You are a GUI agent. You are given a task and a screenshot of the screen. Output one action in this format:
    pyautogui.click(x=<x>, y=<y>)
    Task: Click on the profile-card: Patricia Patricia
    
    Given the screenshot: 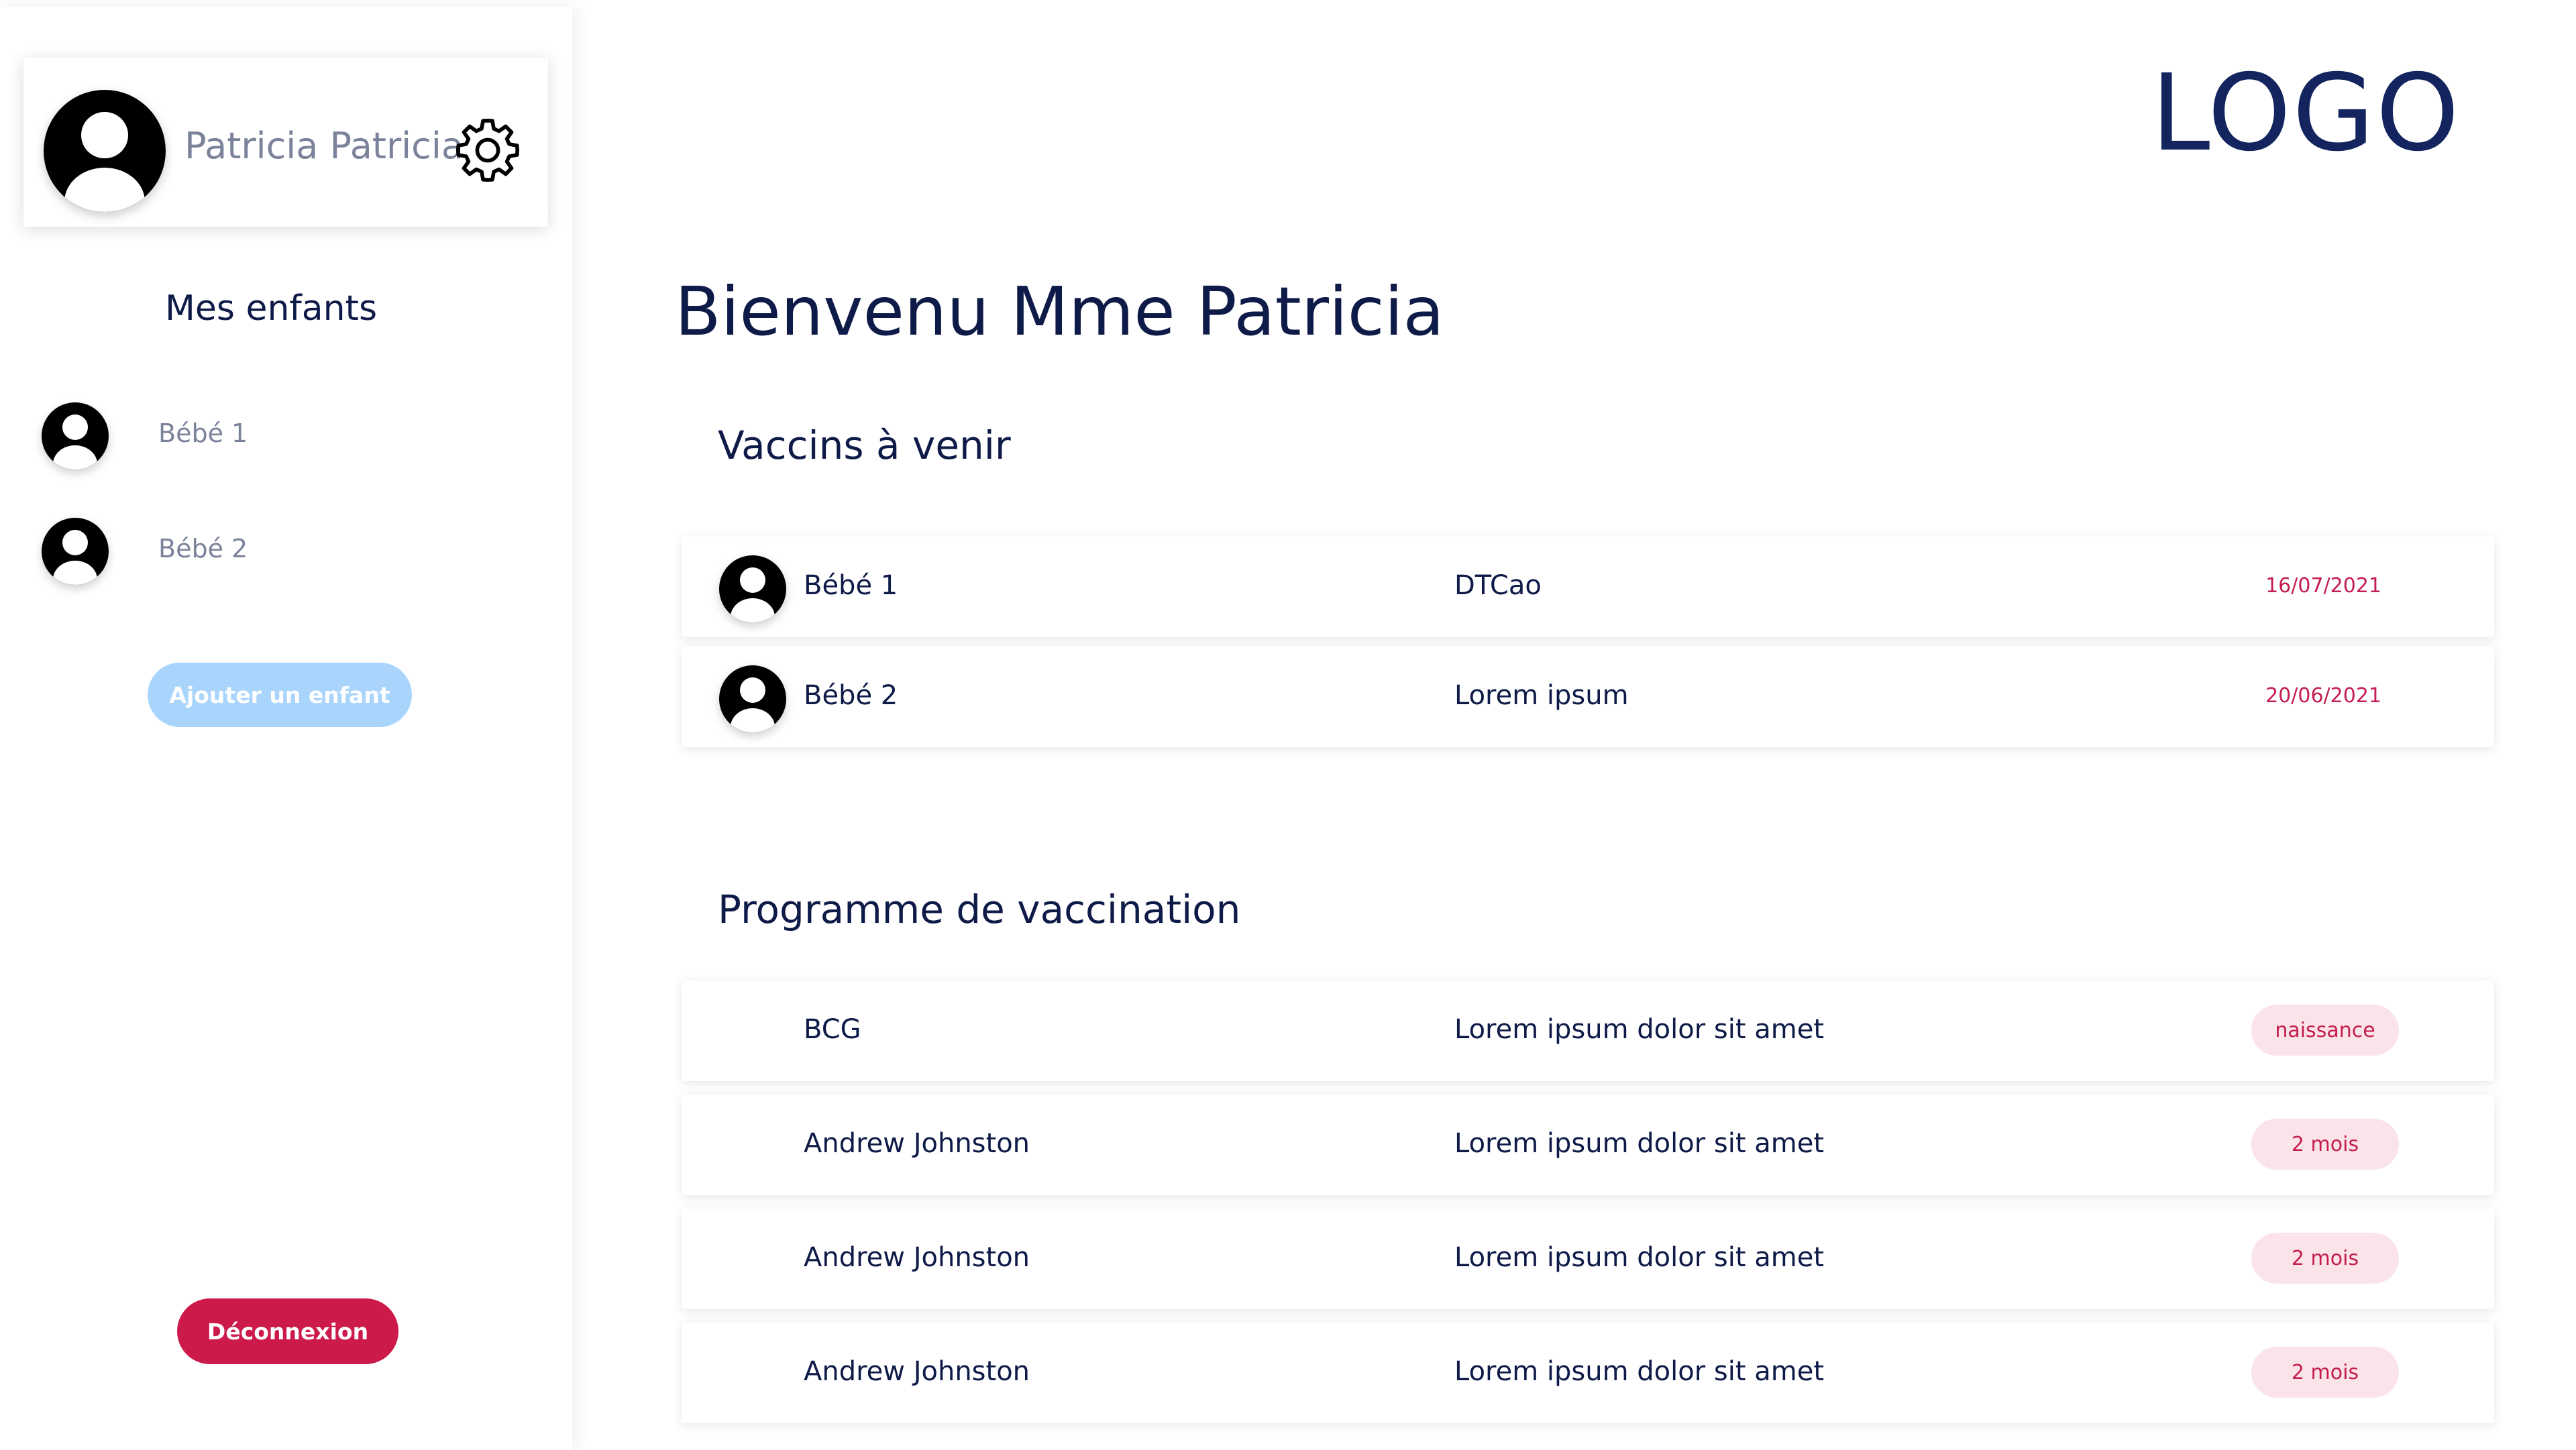 What is the action you would take?
    pyautogui.click(x=285, y=142)
    